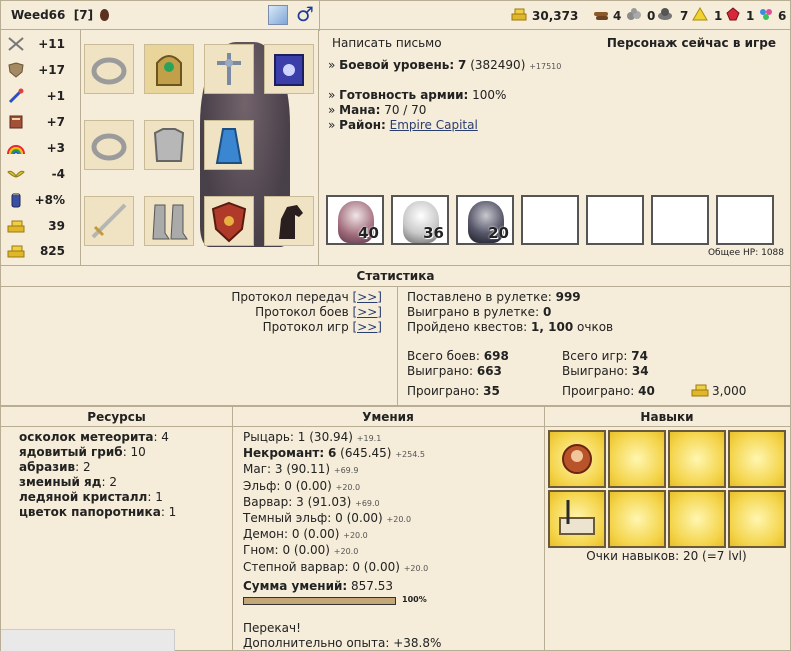 The width and height of the screenshot is (791, 651). Describe the element at coordinates (342, 643) in the screenshot. I see `extra-exp-text: Дополнительно опыта: +38.8%` at that location.